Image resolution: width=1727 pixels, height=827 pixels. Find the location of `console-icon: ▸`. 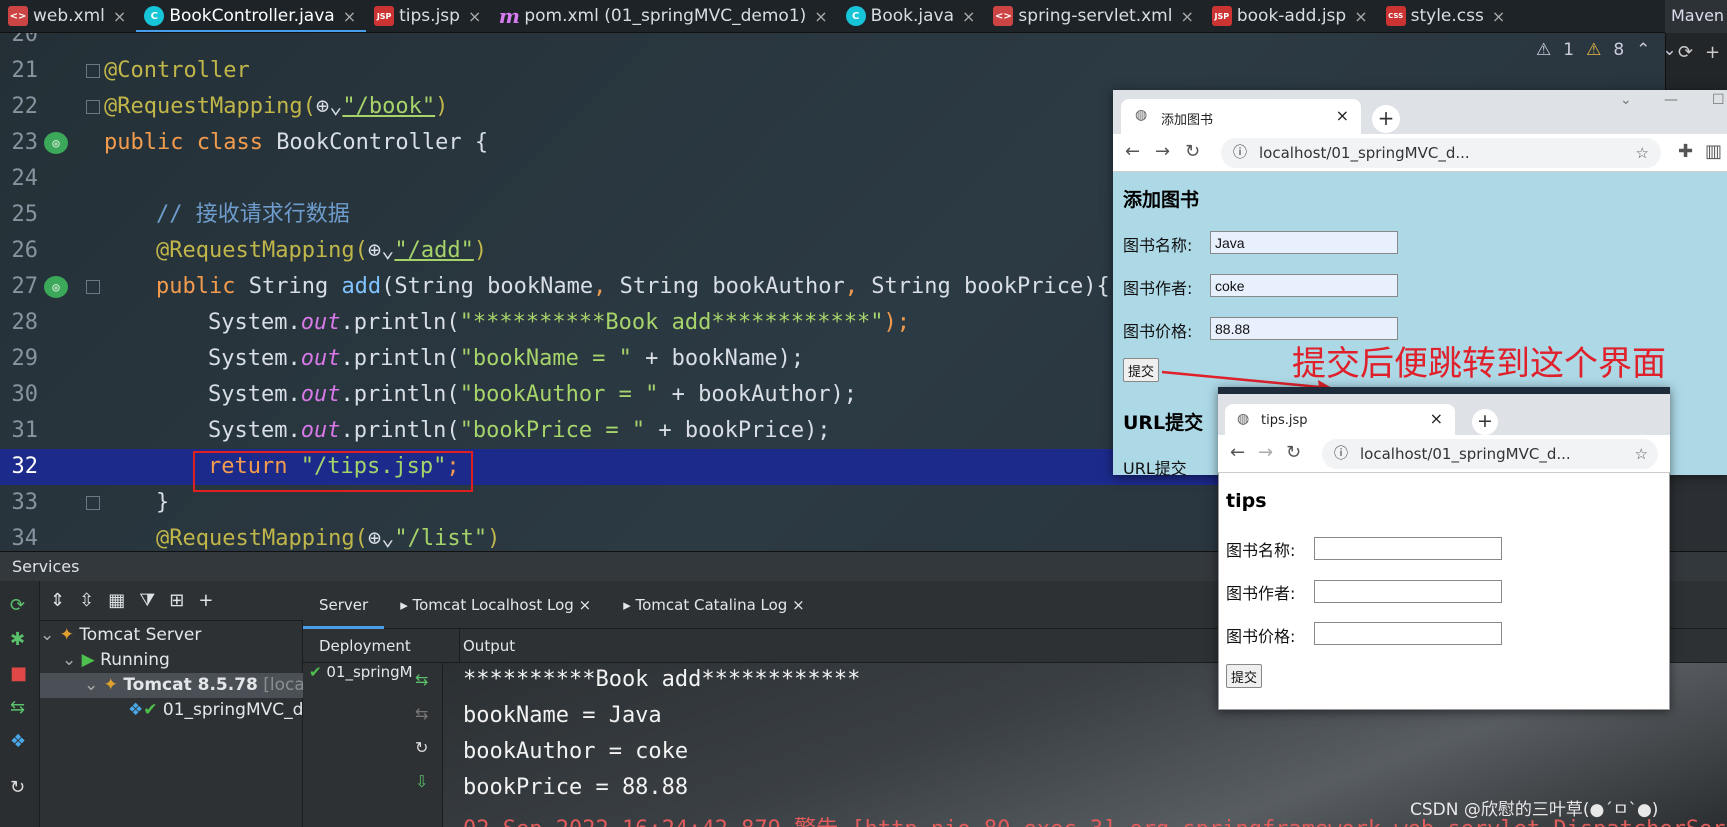

console-icon: ▸ is located at coordinates (627, 604).